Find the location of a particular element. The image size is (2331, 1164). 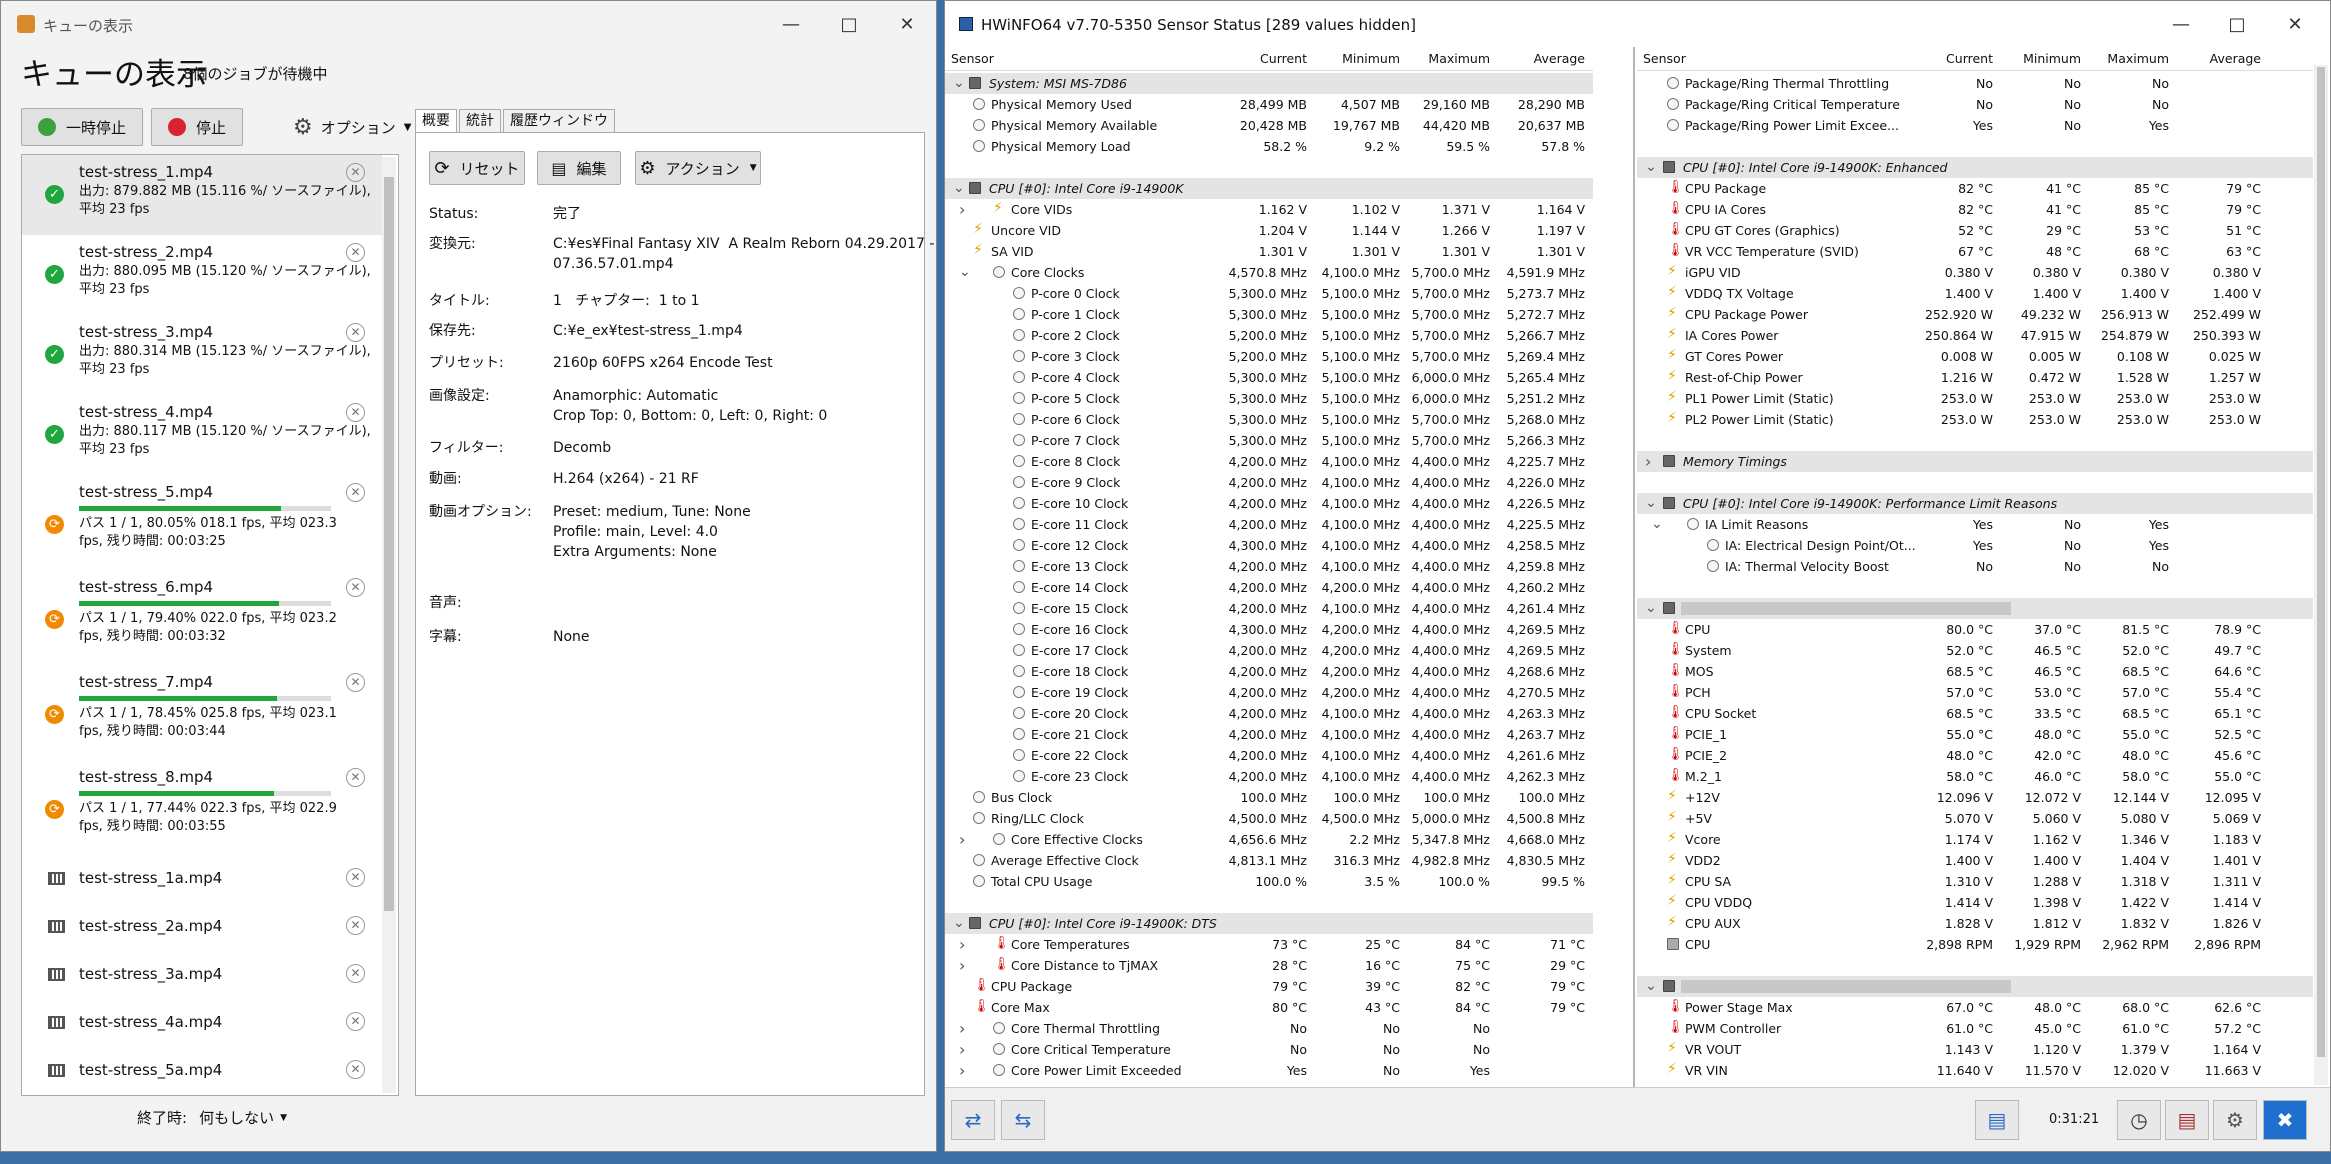

close-sensors-icon: ✖ is located at coordinates (2285, 1120).